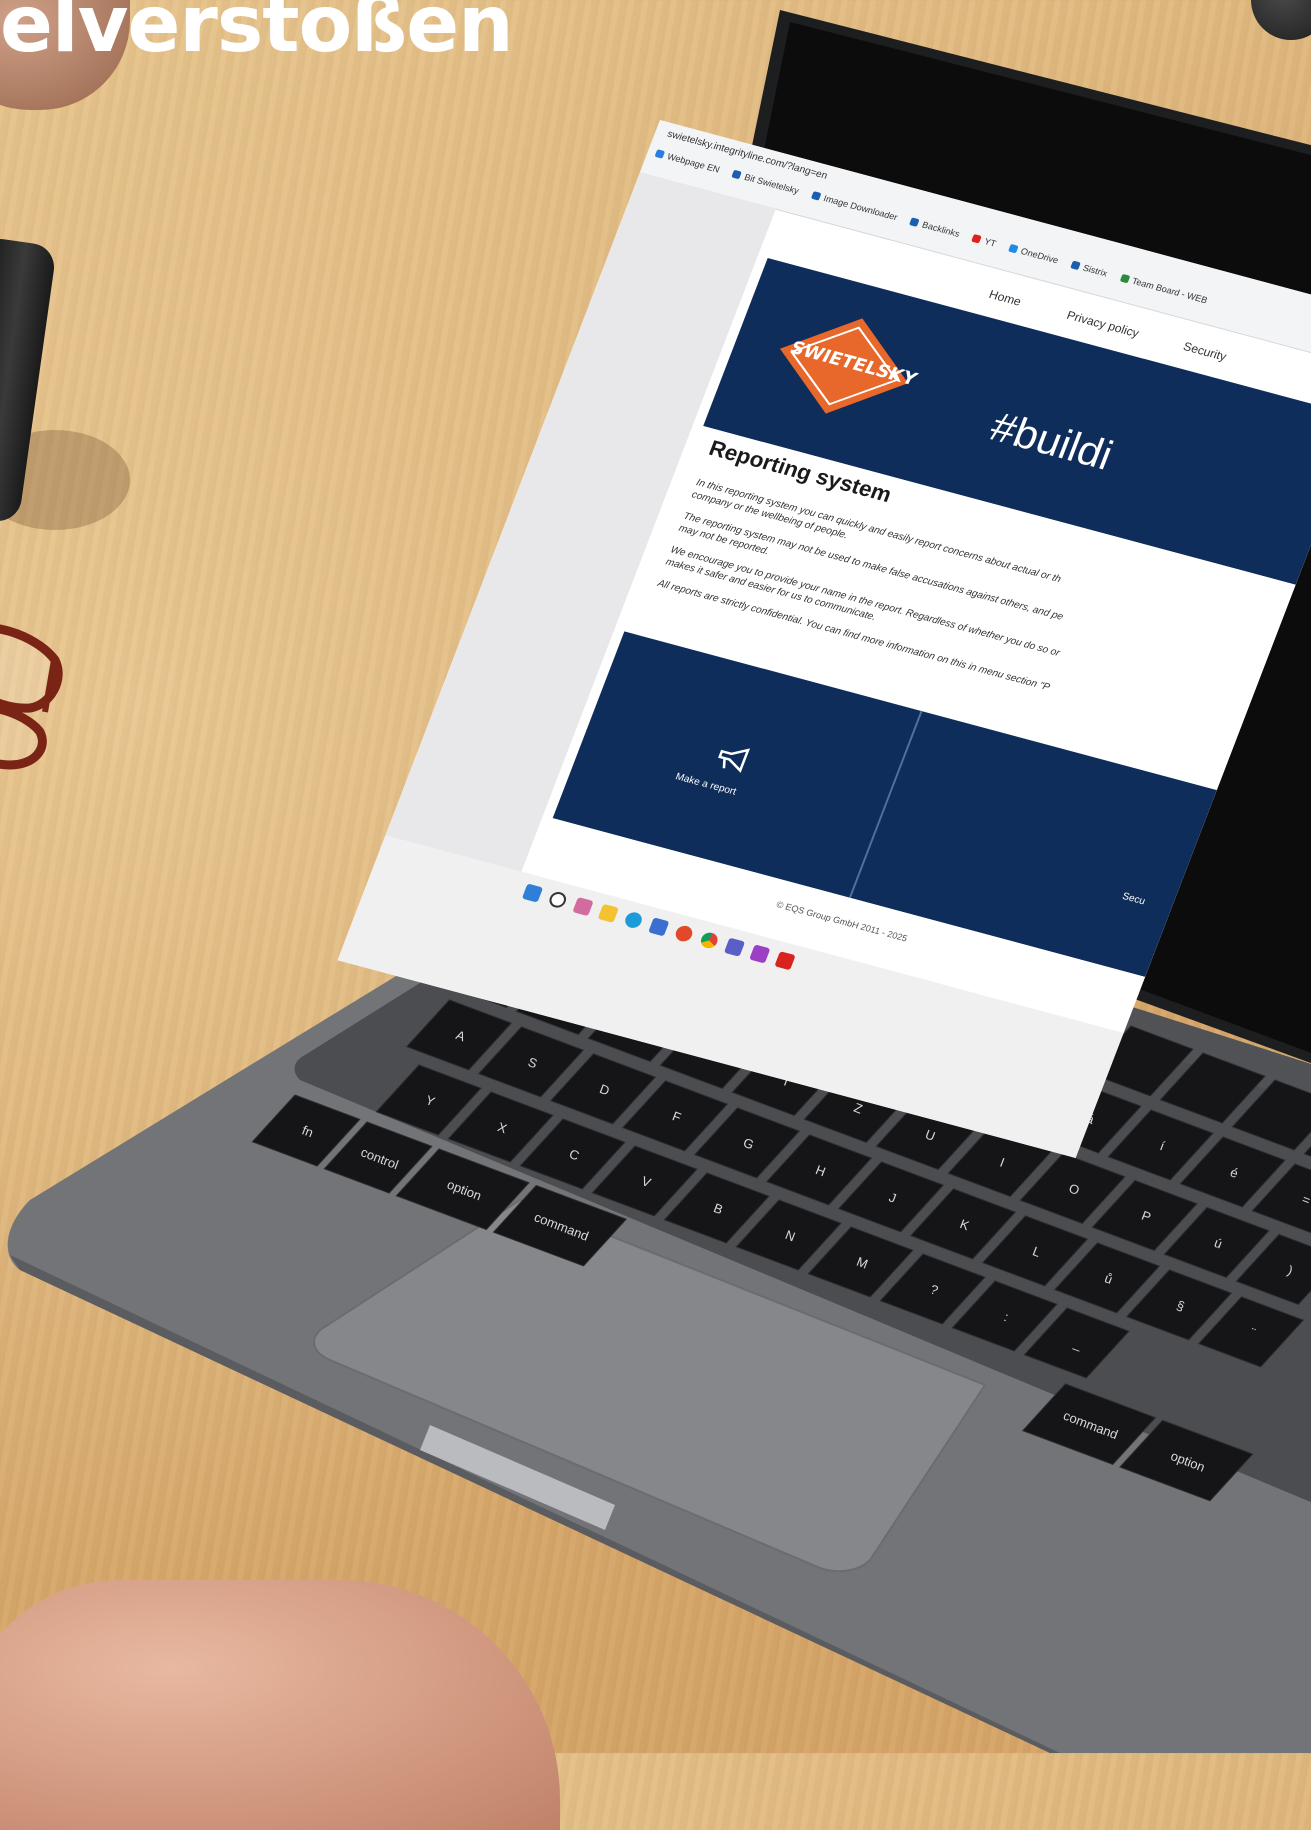 This screenshot has width=1311, height=1830. Describe the element at coordinates (583, 907) in the screenshot. I see `widgets-icon` at that location.